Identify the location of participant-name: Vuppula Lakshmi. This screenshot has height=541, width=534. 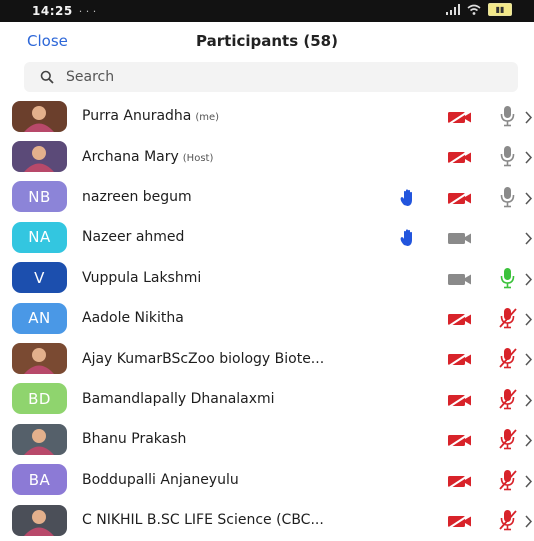
(141, 278).